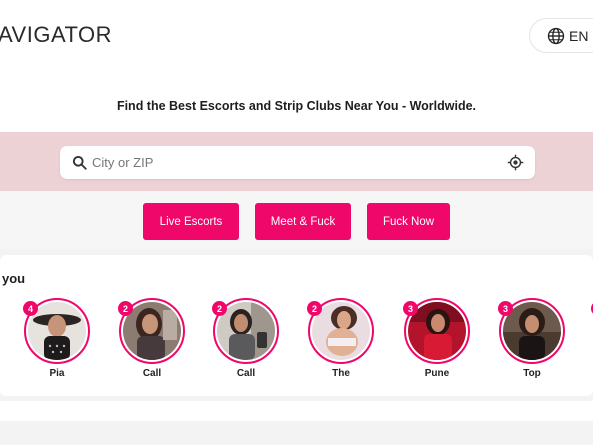  What do you see at coordinates (340, 338) in the screenshot?
I see `story-item: 2 The` at bounding box center [340, 338].